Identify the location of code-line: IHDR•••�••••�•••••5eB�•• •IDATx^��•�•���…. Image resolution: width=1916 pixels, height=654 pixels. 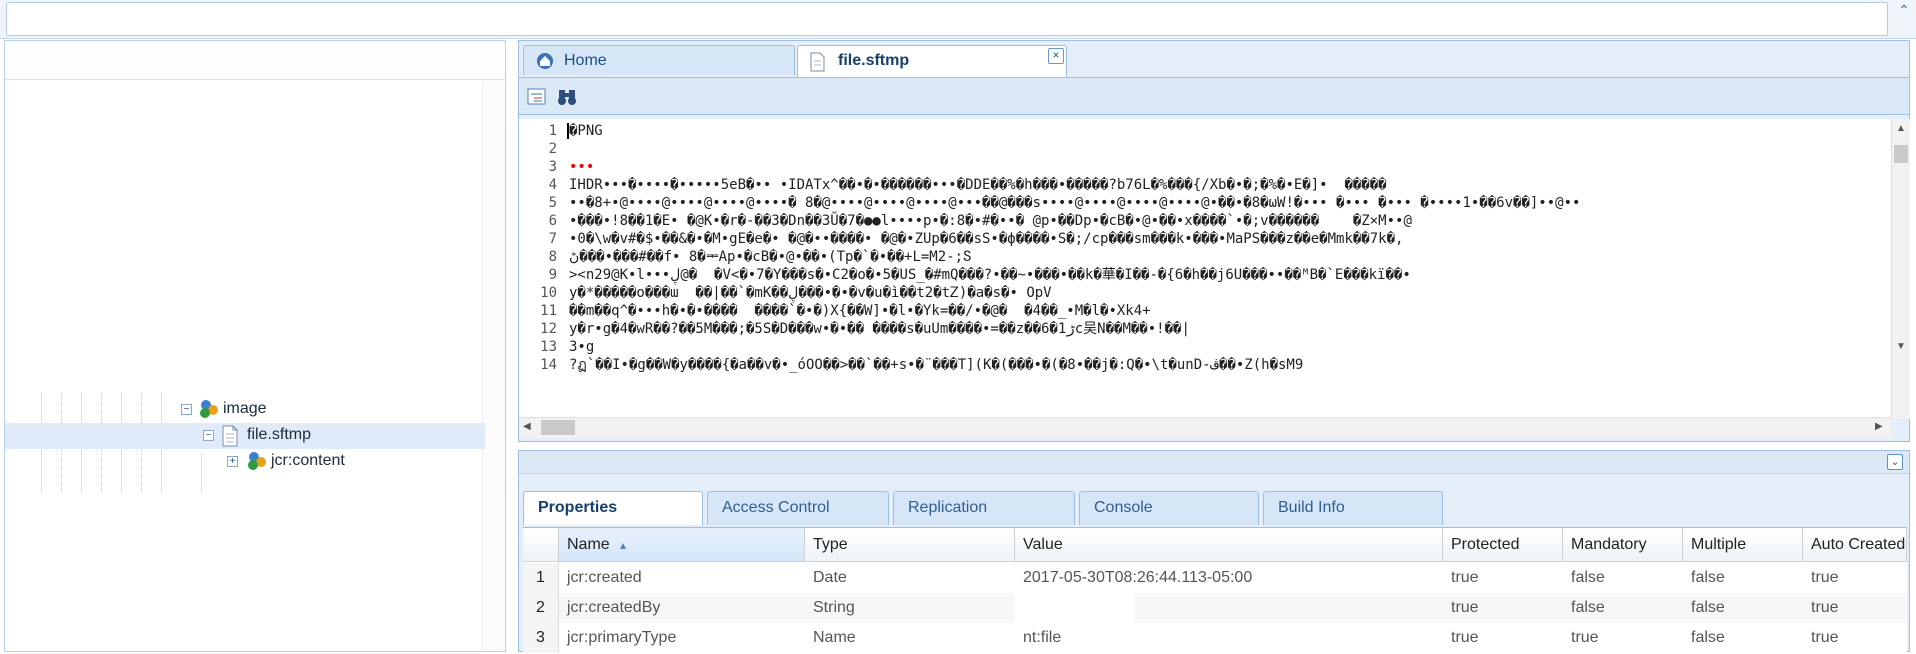
(978, 185).